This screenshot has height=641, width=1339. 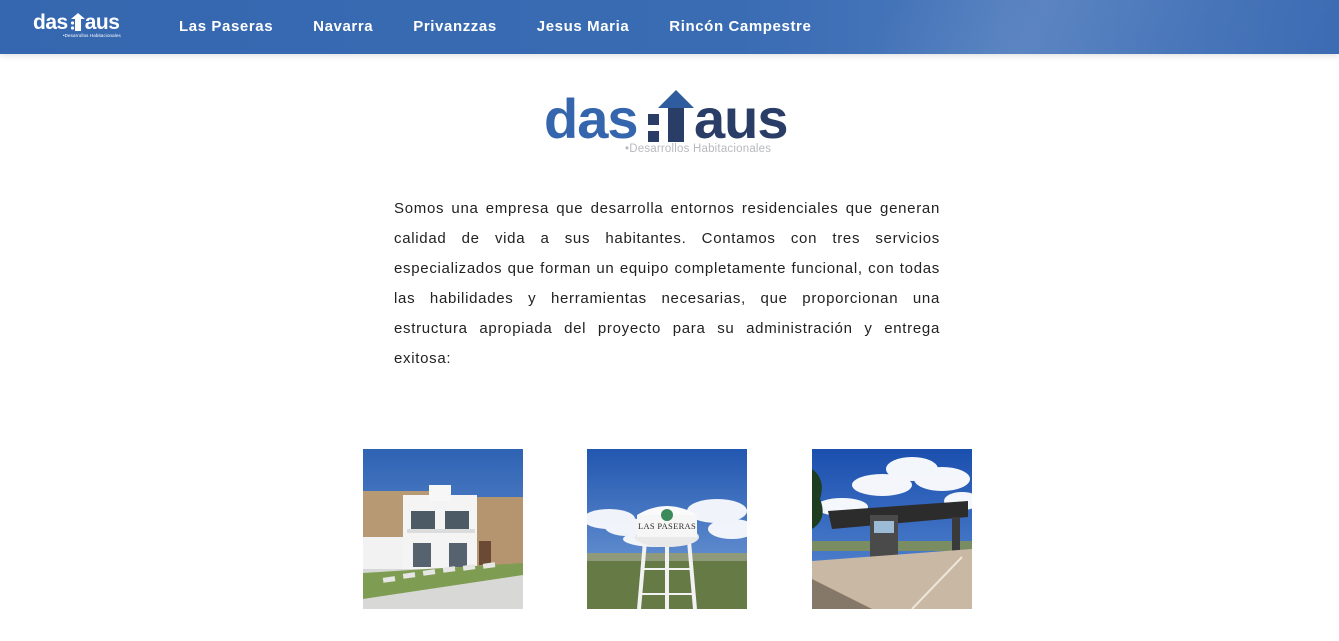 I want to click on navbar-logo-house-icon, so click(x=77, y=22).